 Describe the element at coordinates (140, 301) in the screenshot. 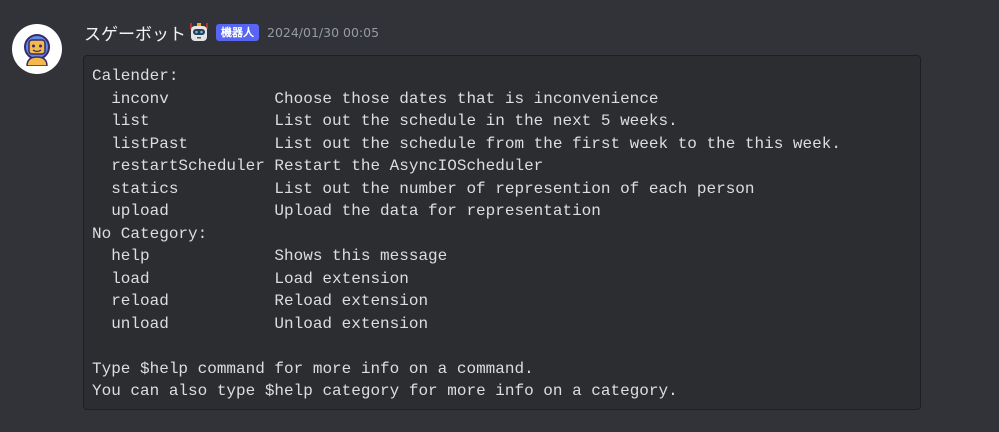

I see `command-name: reload` at that location.